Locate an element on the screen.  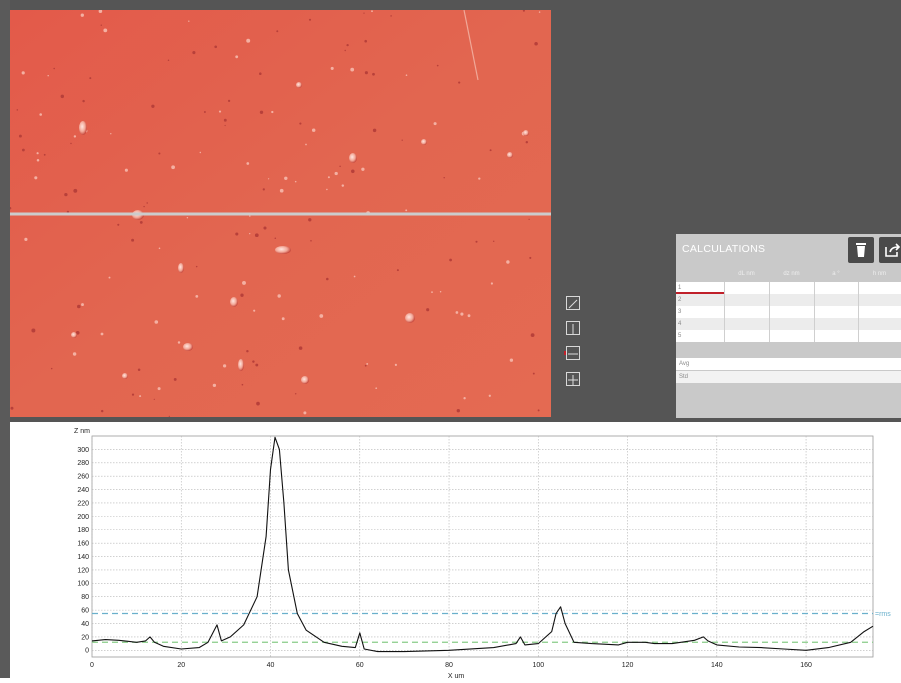
horizontal-line-tool-button is located at coordinates (573, 353).